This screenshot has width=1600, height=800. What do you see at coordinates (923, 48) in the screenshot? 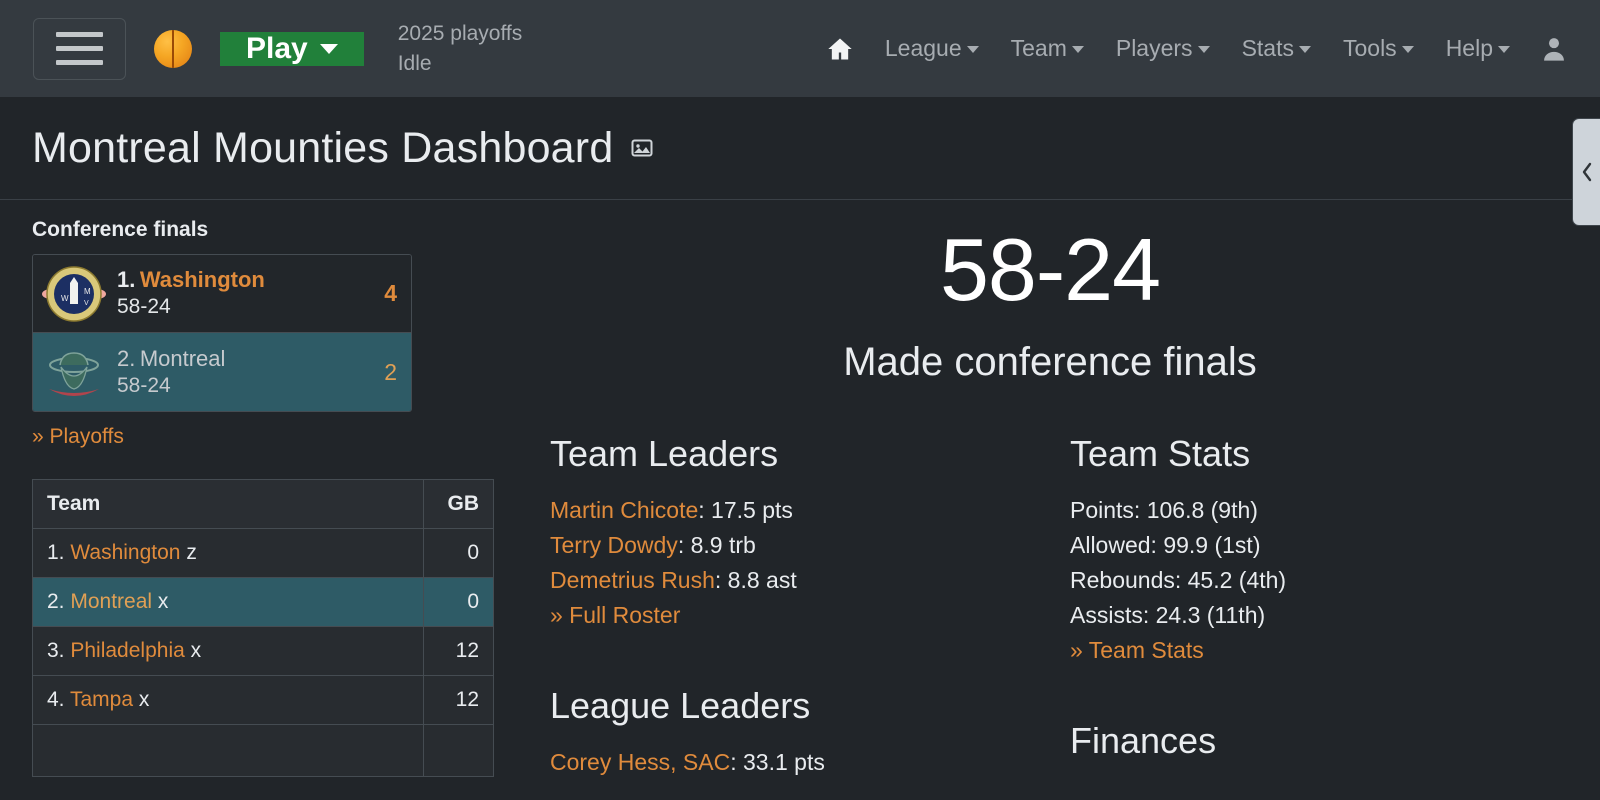
I see `nav-label: League` at bounding box center [923, 48].